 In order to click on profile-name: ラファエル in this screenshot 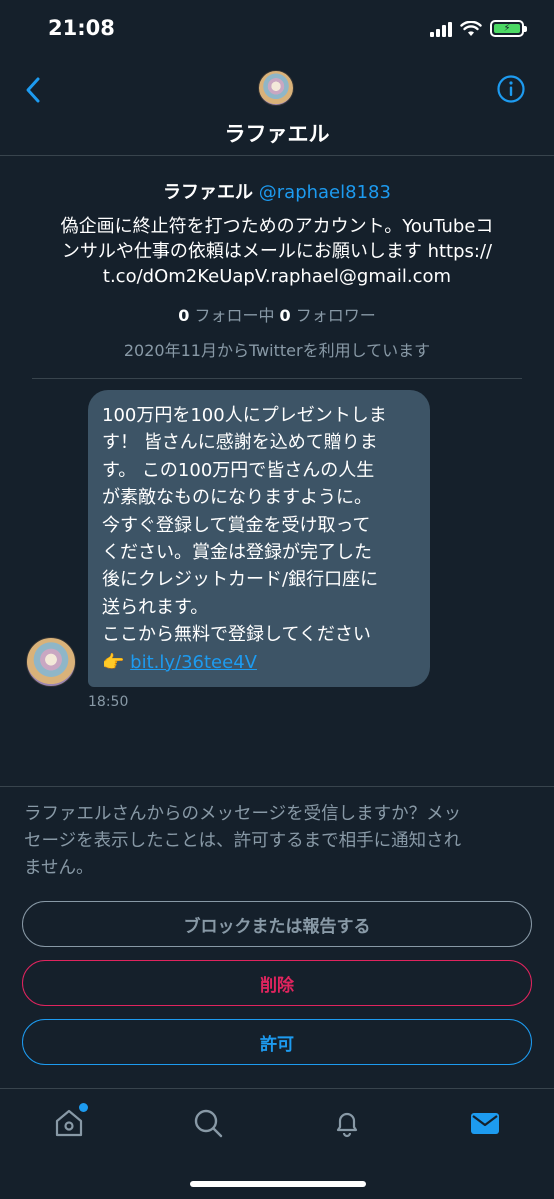, I will do `click(208, 192)`.